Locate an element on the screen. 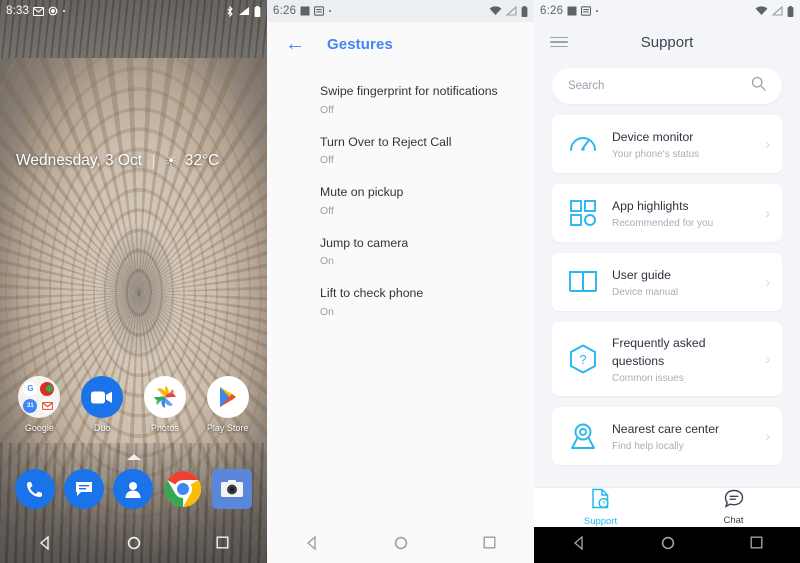 This screenshot has height=563, width=800. card-title: Nearest care center is located at coordinates (666, 429).